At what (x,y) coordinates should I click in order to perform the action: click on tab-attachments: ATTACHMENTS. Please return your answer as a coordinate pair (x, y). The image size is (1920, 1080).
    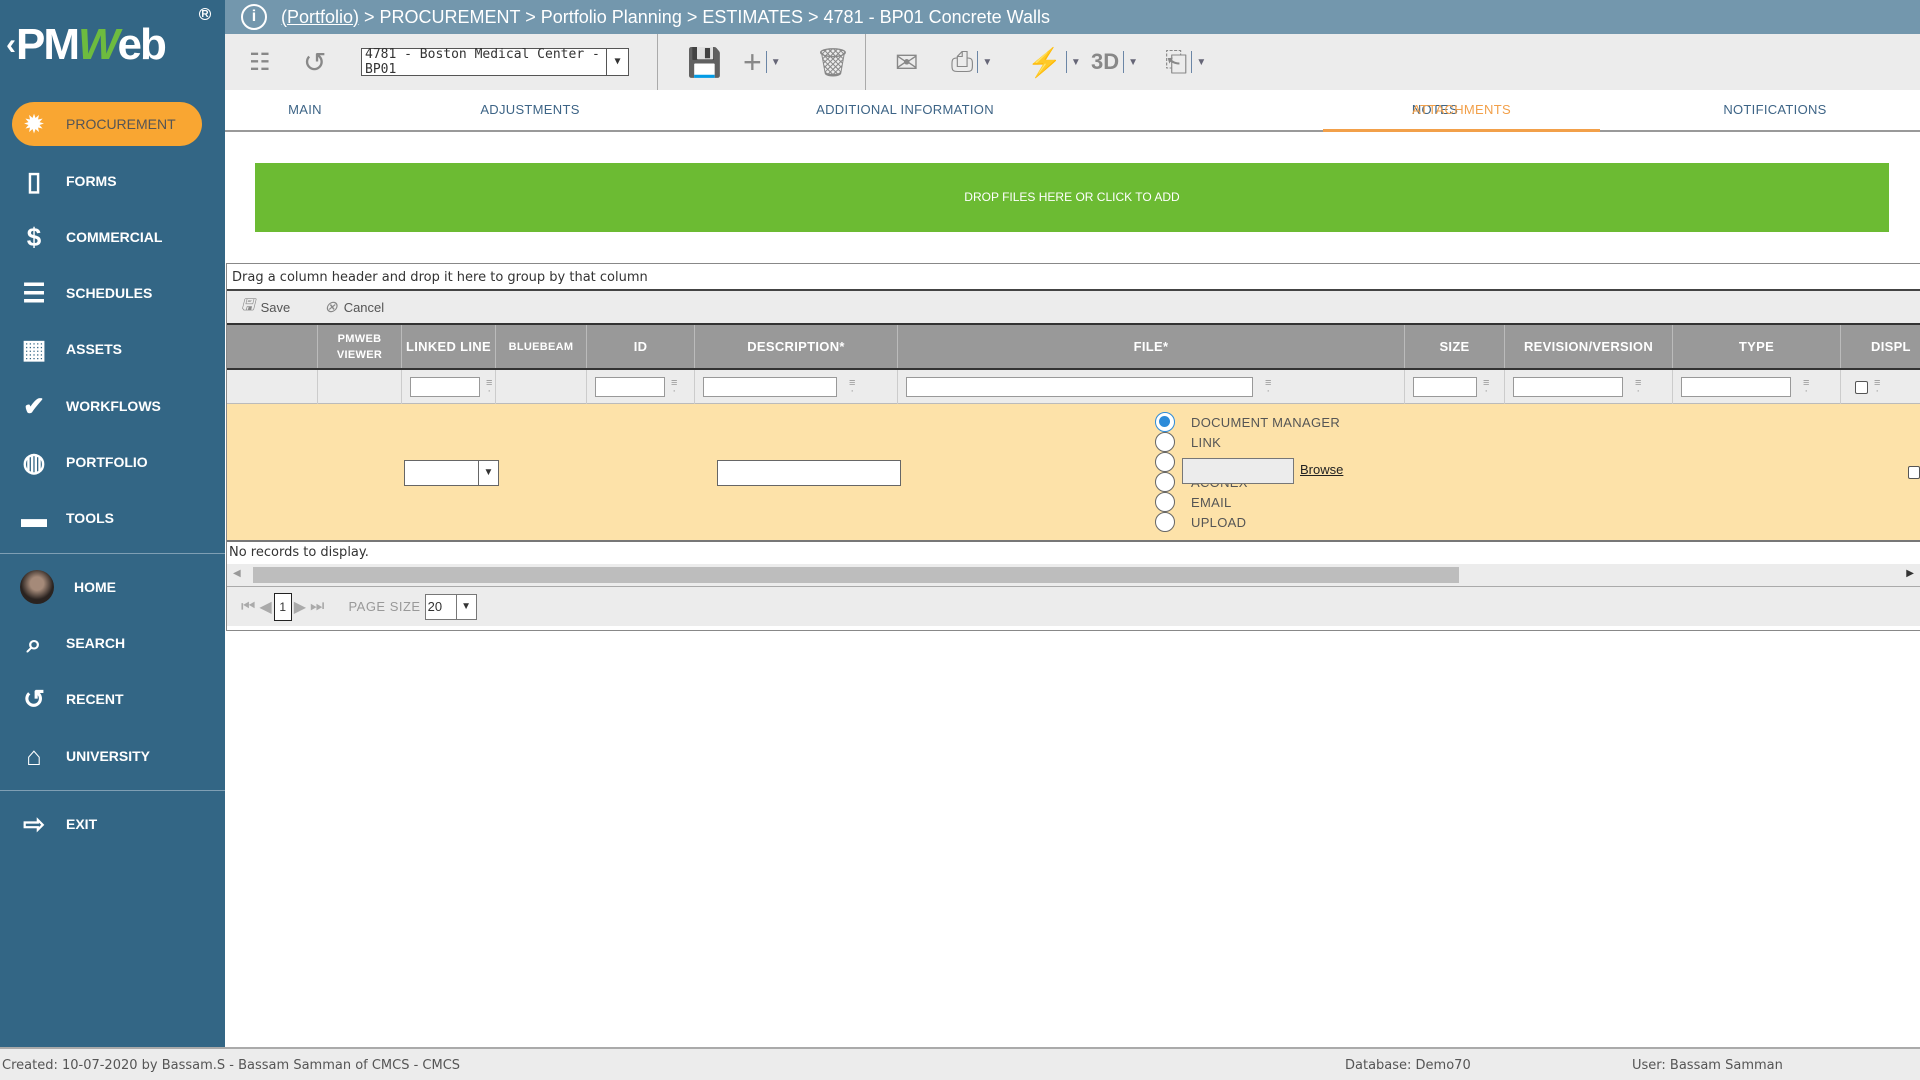
    Looking at the image, I should click on (1461, 111).